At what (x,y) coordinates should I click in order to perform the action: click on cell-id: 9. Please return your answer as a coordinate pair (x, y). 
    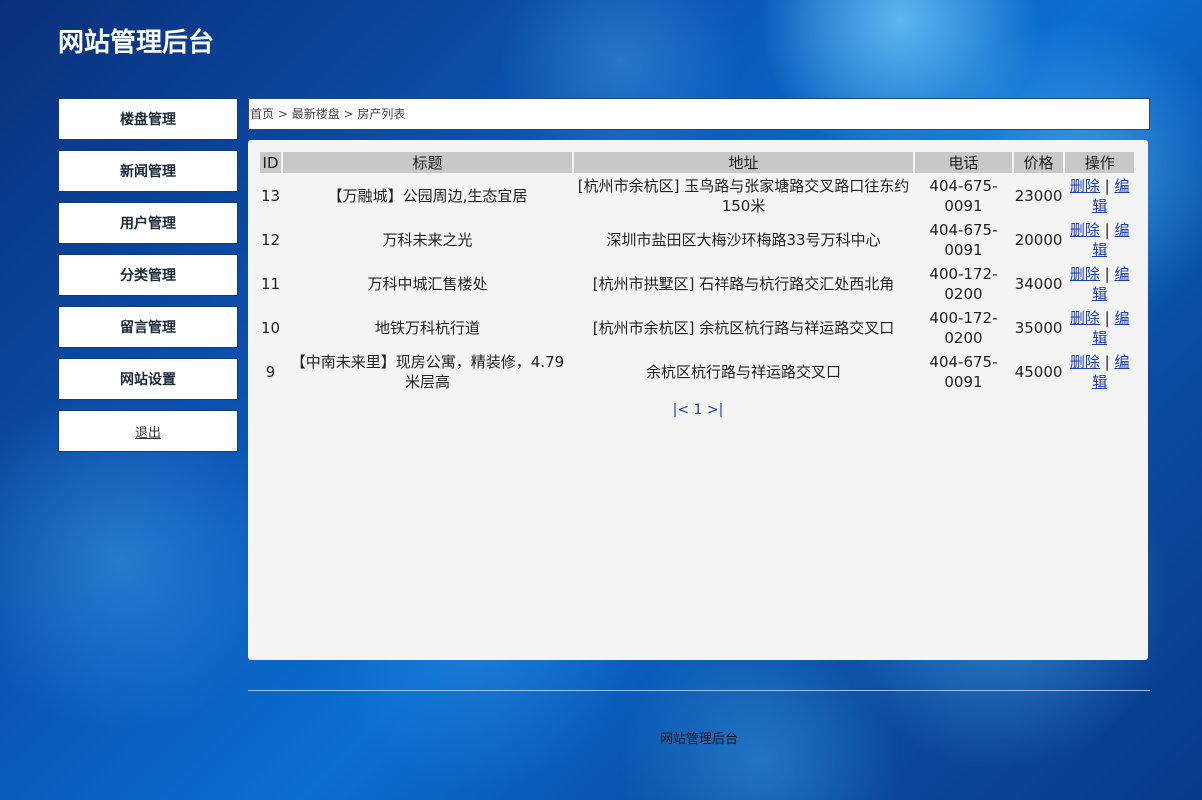
    Looking at the image, I should click on (270, 372).